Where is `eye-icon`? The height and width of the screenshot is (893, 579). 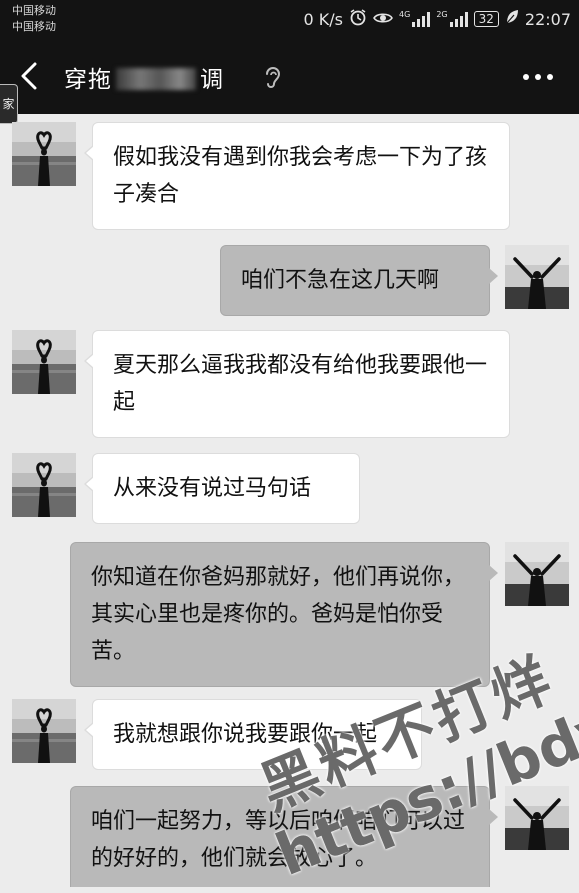 eye-icon is located at coordinates (383, 19).